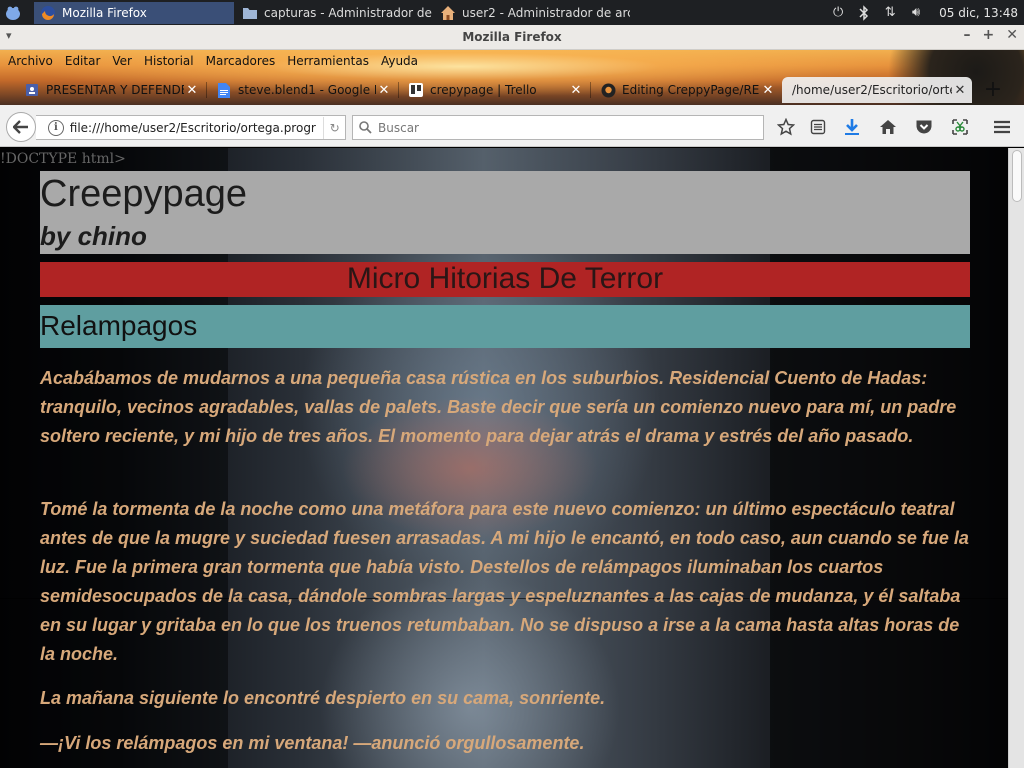  I want to click on home-folder-icon, so click(448, 13).